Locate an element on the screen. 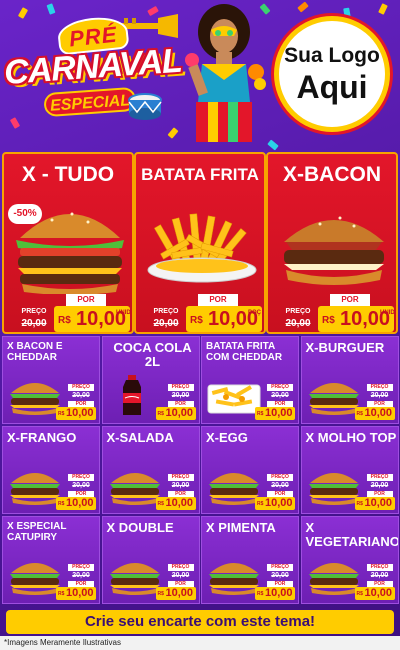 The width and height of the screenshot is (400, 650). por-label: POR is located at coordinates (218, 300).